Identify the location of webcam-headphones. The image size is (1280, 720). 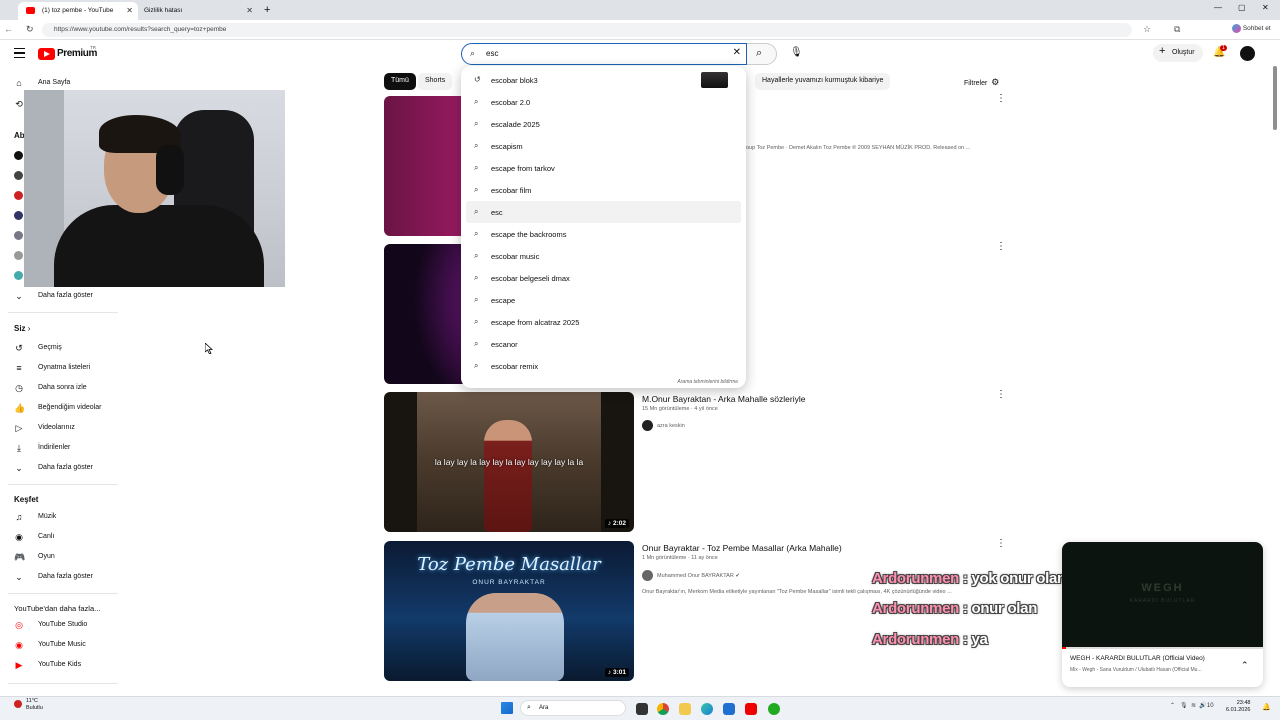
(170, 170).